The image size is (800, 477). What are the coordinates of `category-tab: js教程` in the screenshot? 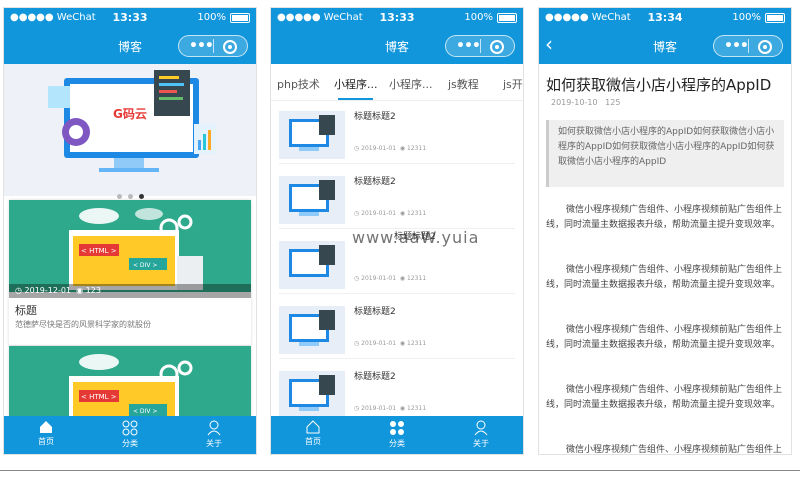 It's located at (463, 84).